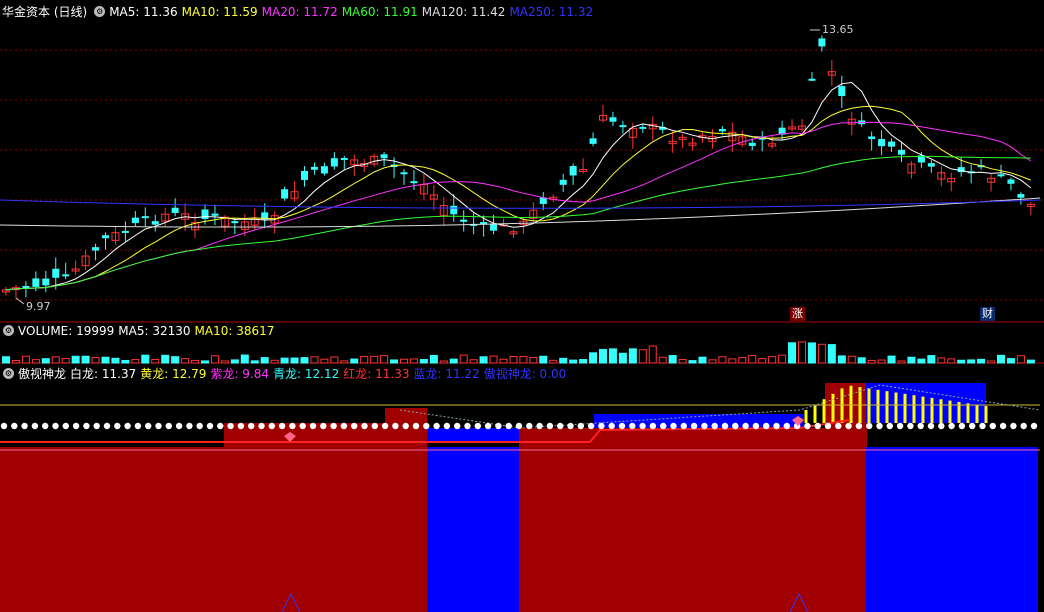 The image size is (1044, 612). I want to click on volume-settings-icon: ⚙, so click(8, 330).